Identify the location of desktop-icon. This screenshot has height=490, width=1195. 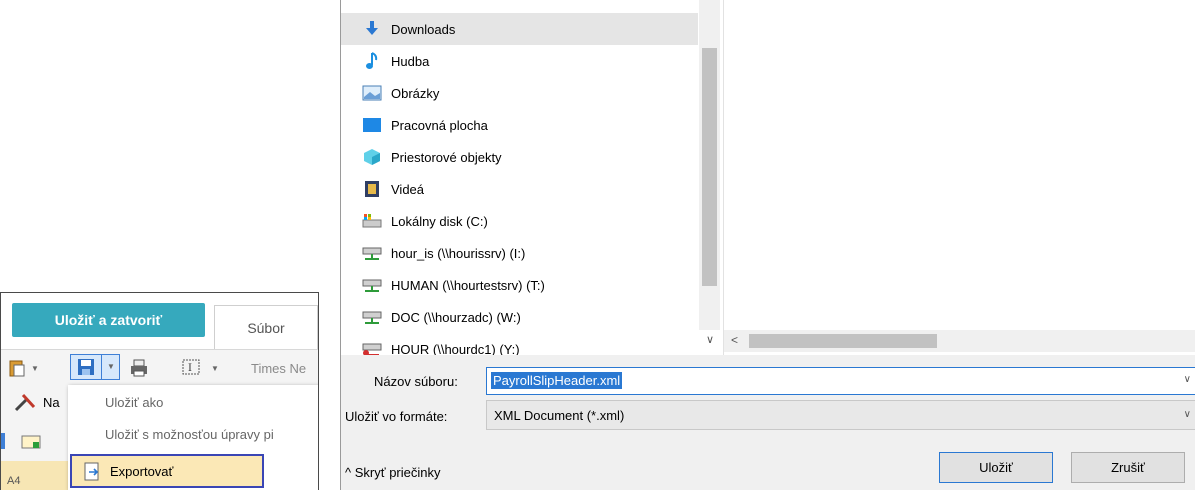
(372, 125).